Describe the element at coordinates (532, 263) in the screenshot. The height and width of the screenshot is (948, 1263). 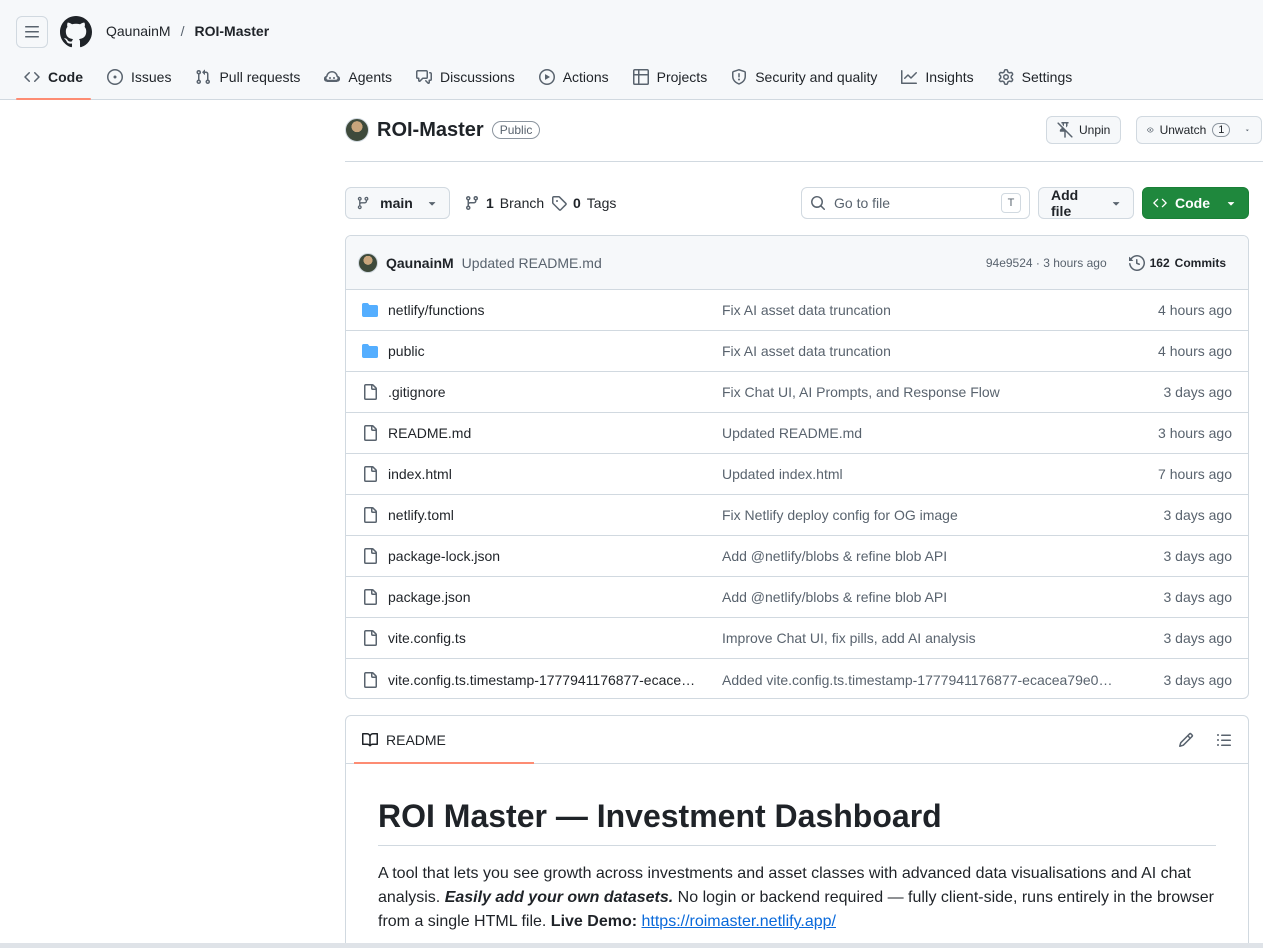
I see `commit-message: Updated README.md` at that location.